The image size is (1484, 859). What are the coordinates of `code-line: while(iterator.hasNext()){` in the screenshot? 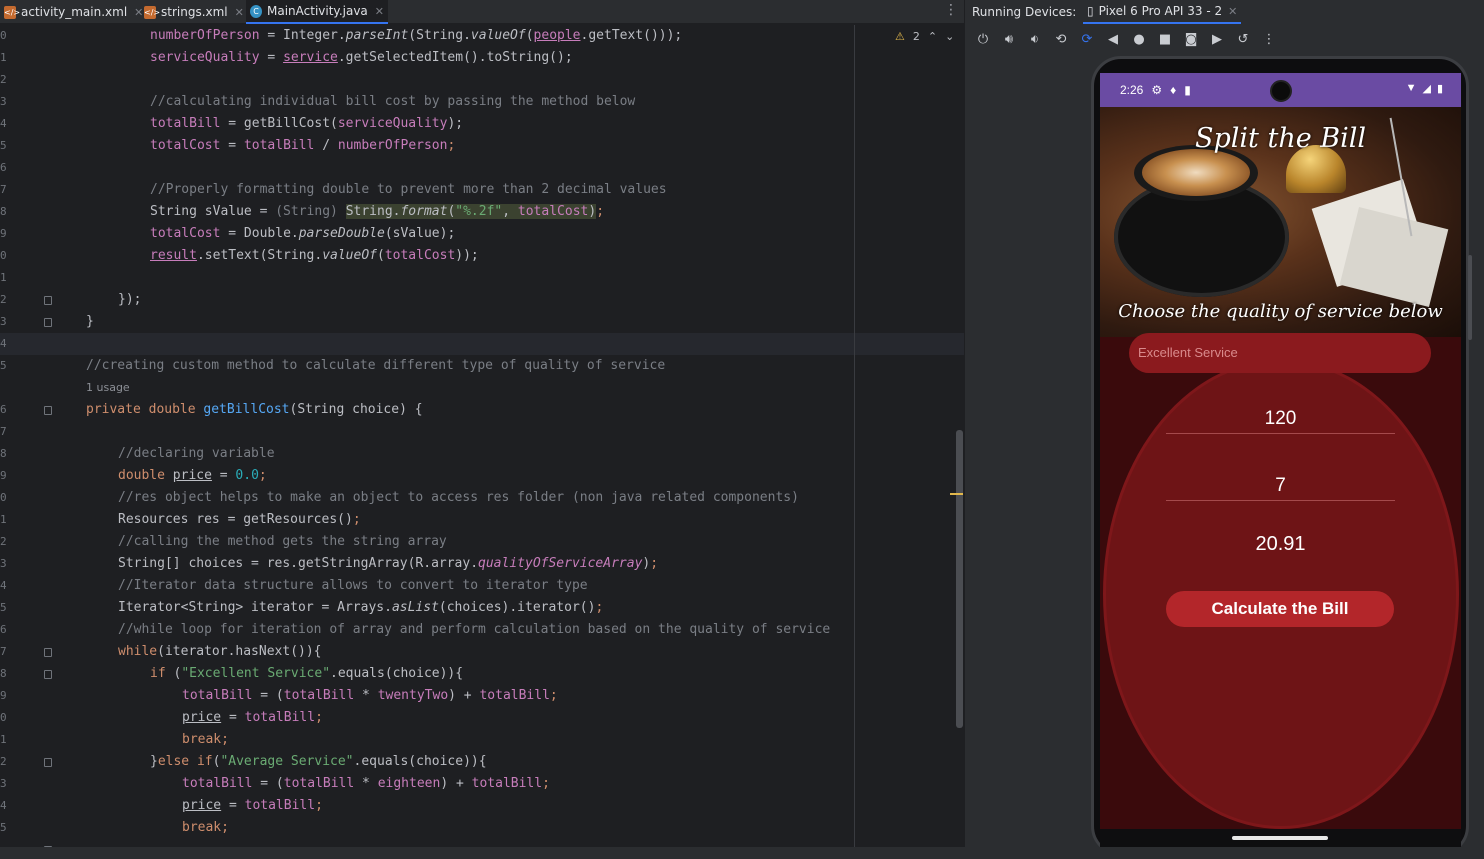 It's located at (220, 652).